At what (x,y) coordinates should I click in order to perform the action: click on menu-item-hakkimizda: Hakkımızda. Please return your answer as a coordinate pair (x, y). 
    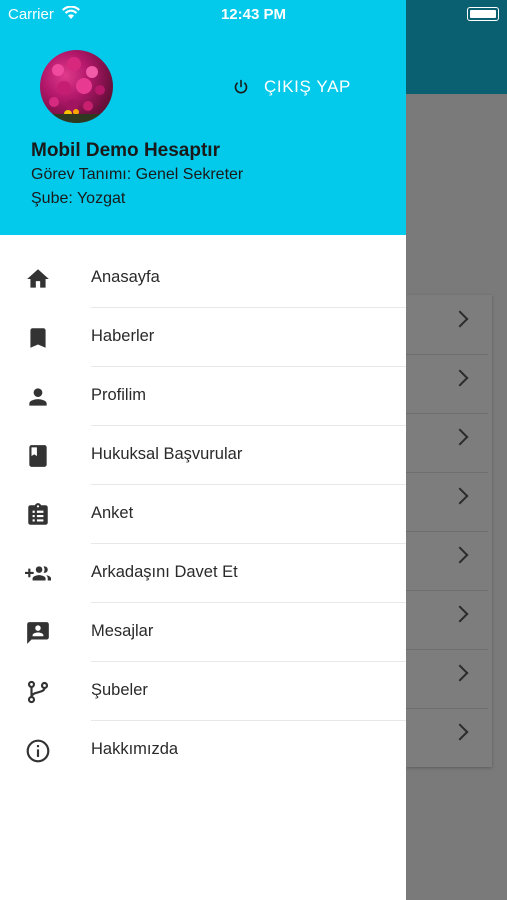
    Looking at the image, I should click on (203, 750).